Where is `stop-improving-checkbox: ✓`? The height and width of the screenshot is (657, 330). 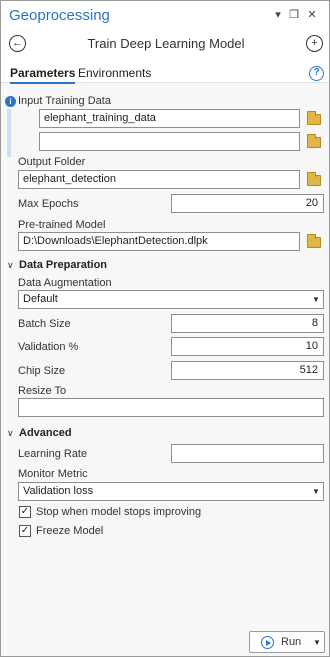
stop-improving-checkbox: ✓ is located at coordinates (25, 512).